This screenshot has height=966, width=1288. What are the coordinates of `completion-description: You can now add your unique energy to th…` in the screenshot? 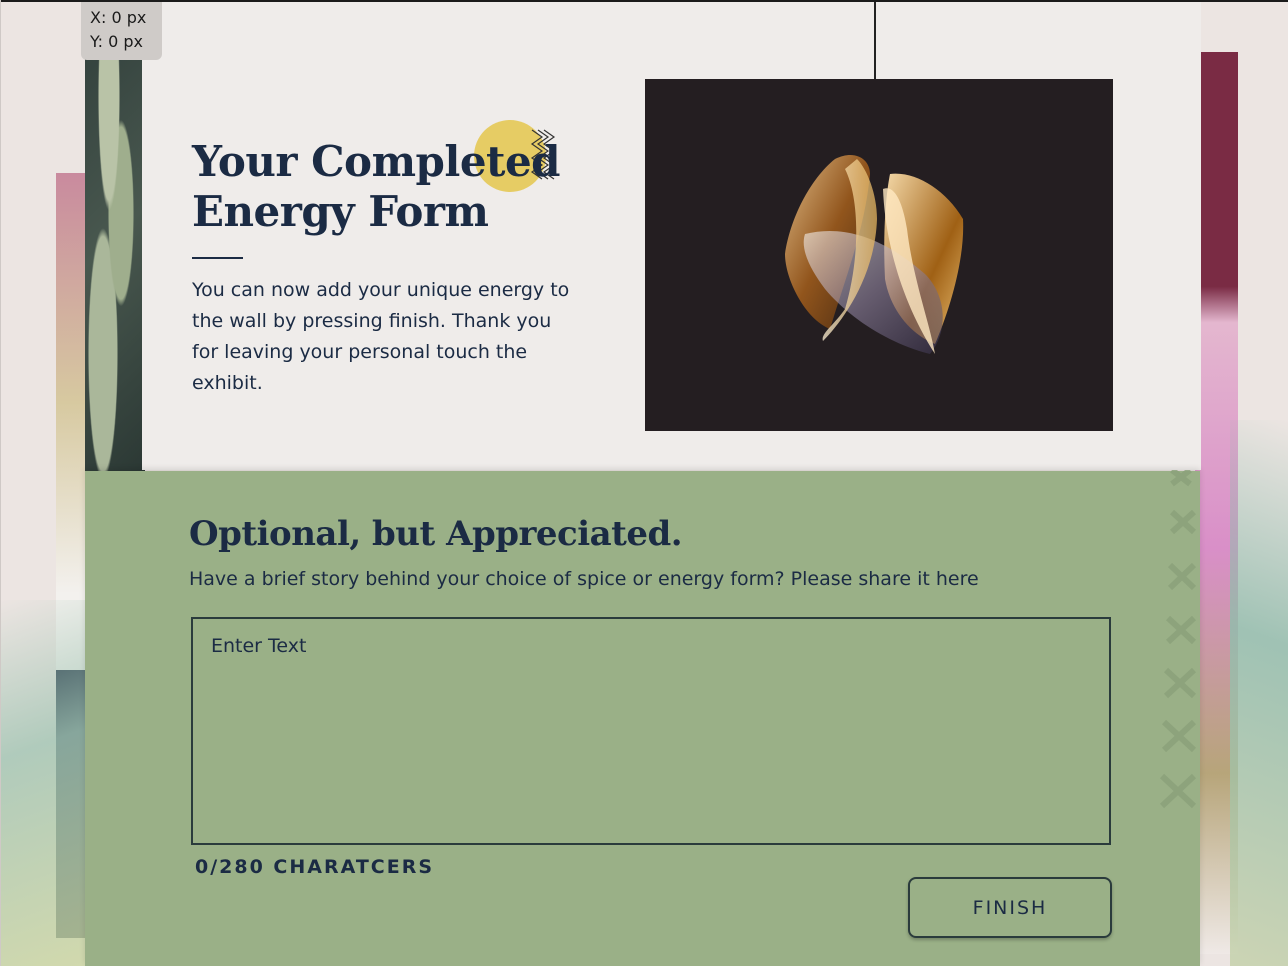 It's located at (381, 336).